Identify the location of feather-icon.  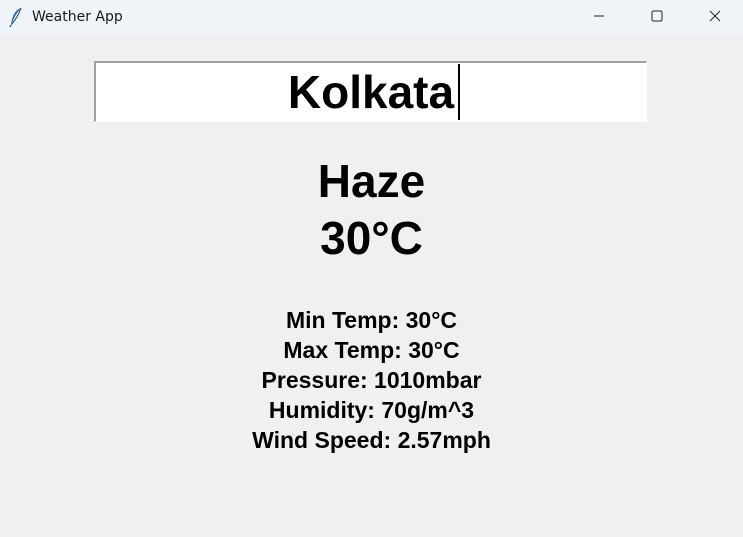
(16, 17).